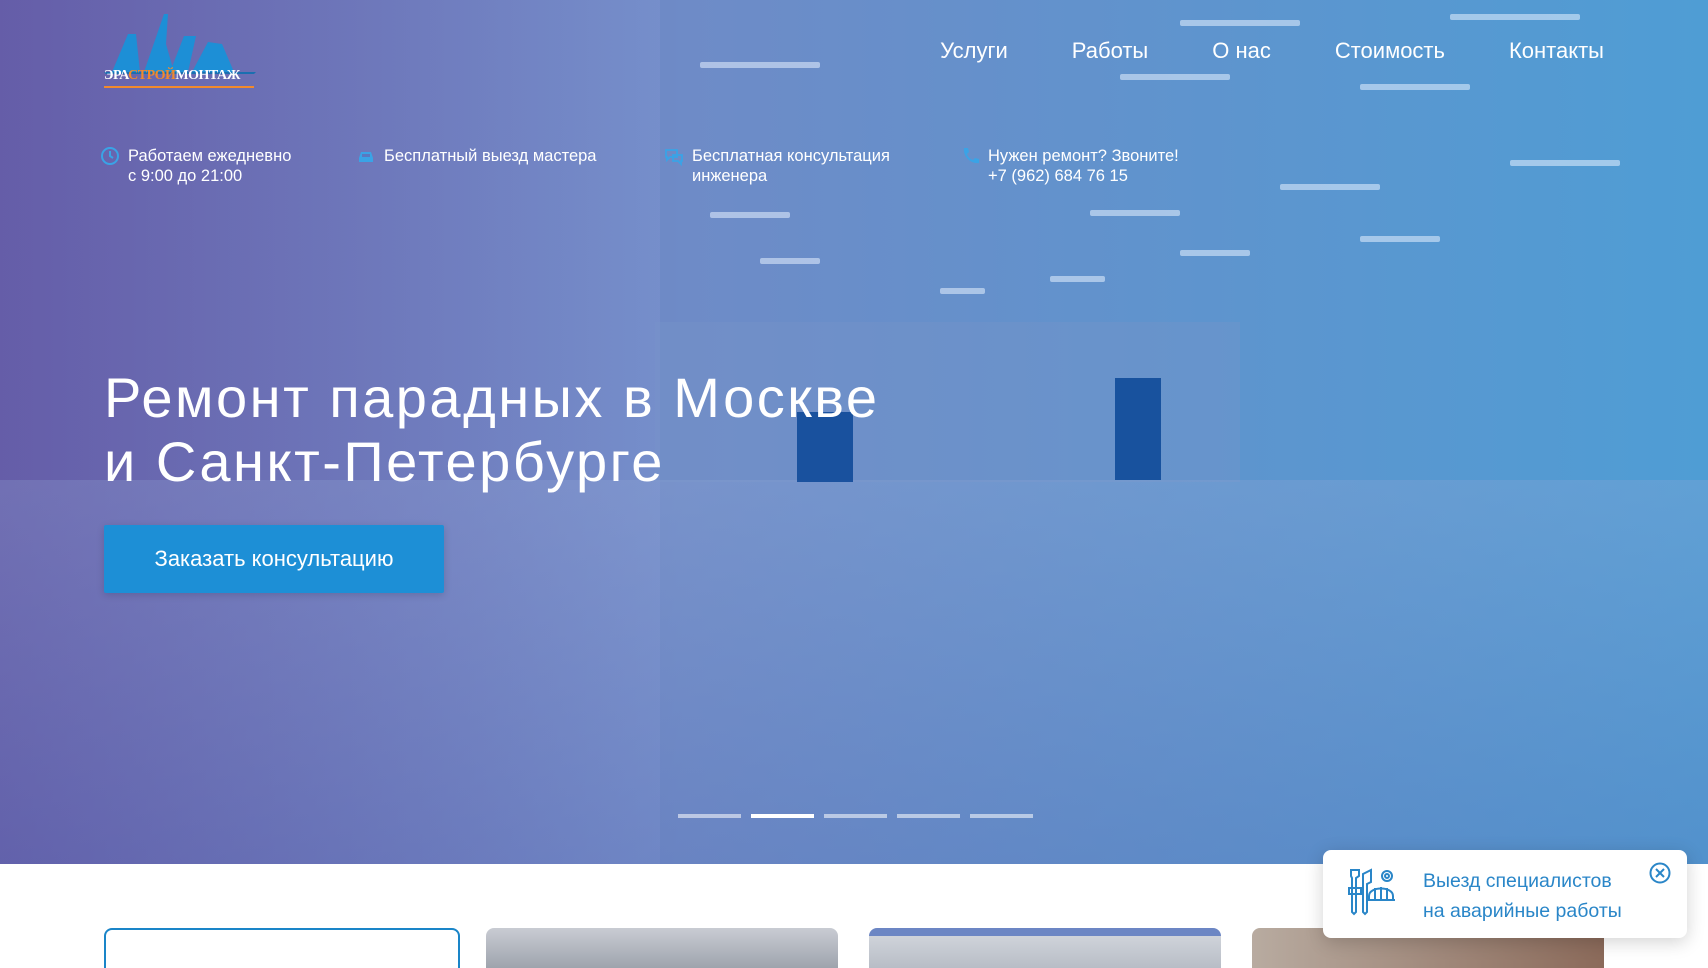 This screenshot has width=1708, height=968. Describe the element at coordinates (195, 166) in the screenshot. I see `feature-schedule: Работаем ежедневно с 9:00 до 21:00` at that location.